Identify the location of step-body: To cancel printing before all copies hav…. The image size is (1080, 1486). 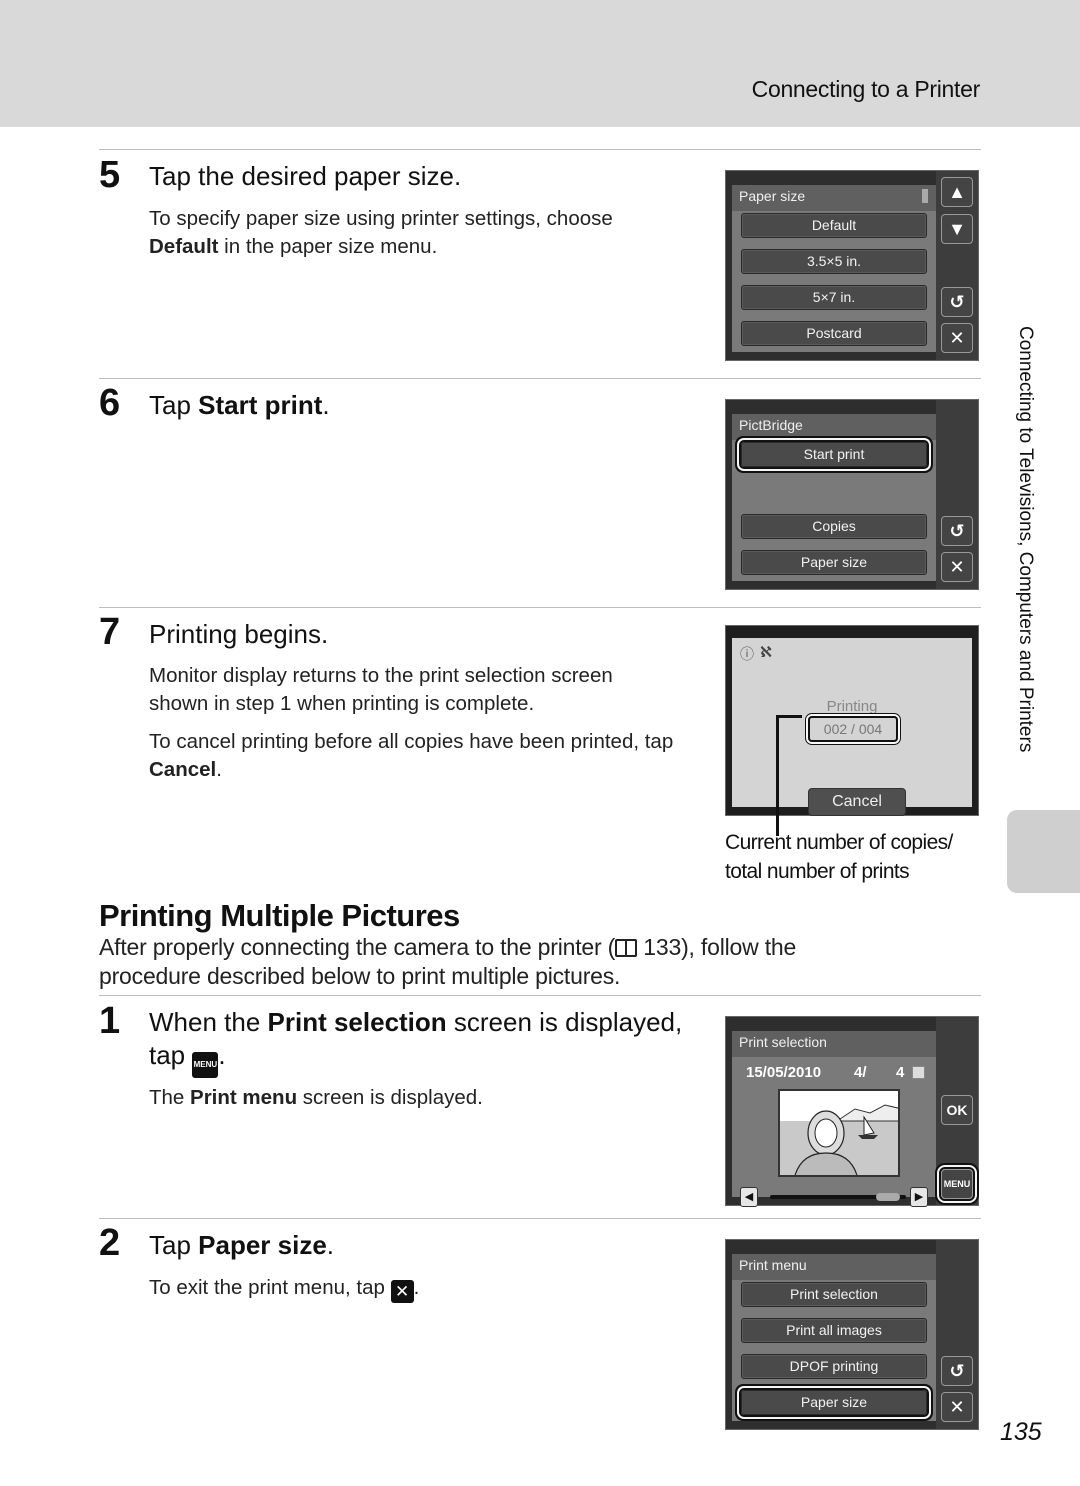
(411, 756).